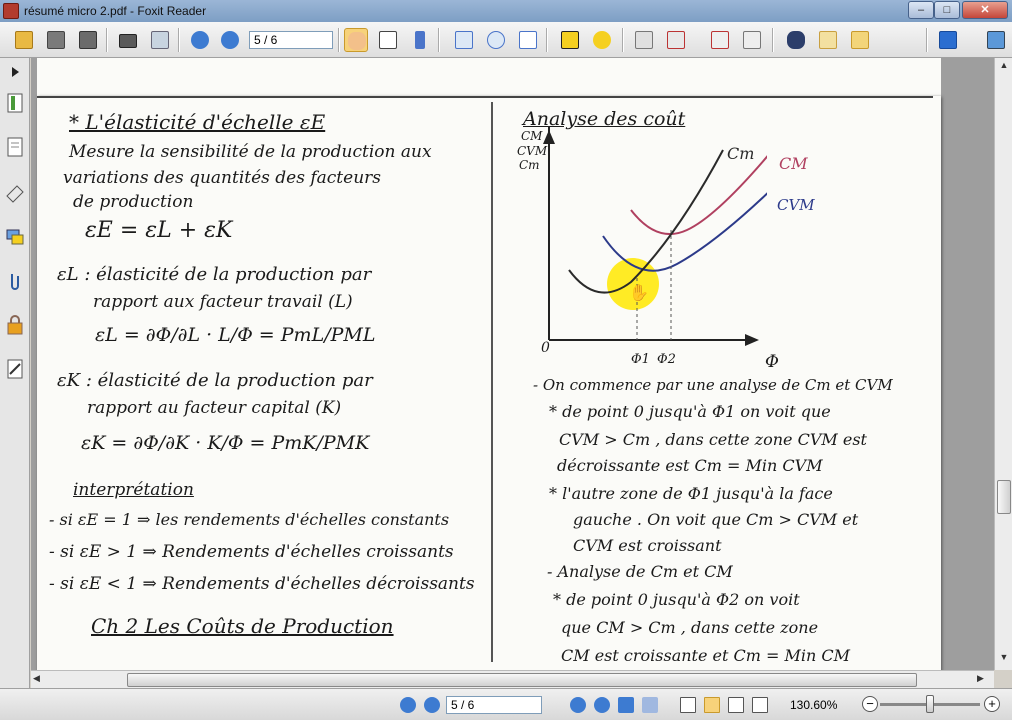  What do you see at coordinates (690, 465) in the screenshot?
I see `note-line: décroissante est Cm = Min CVM` at bounding box center [690, 465].